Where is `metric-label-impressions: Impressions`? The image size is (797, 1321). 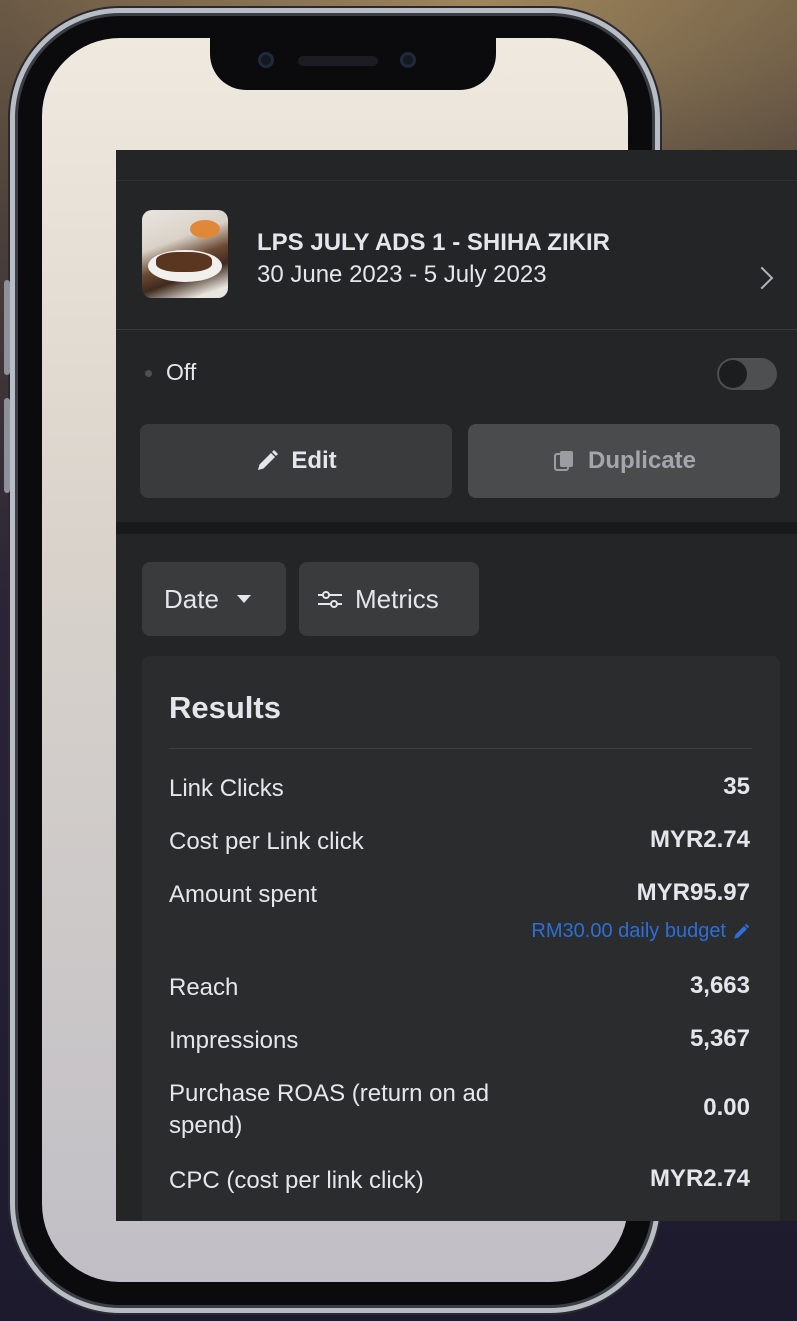 metric-label-impressions: Impressions is located at coordinates (234, 1040).